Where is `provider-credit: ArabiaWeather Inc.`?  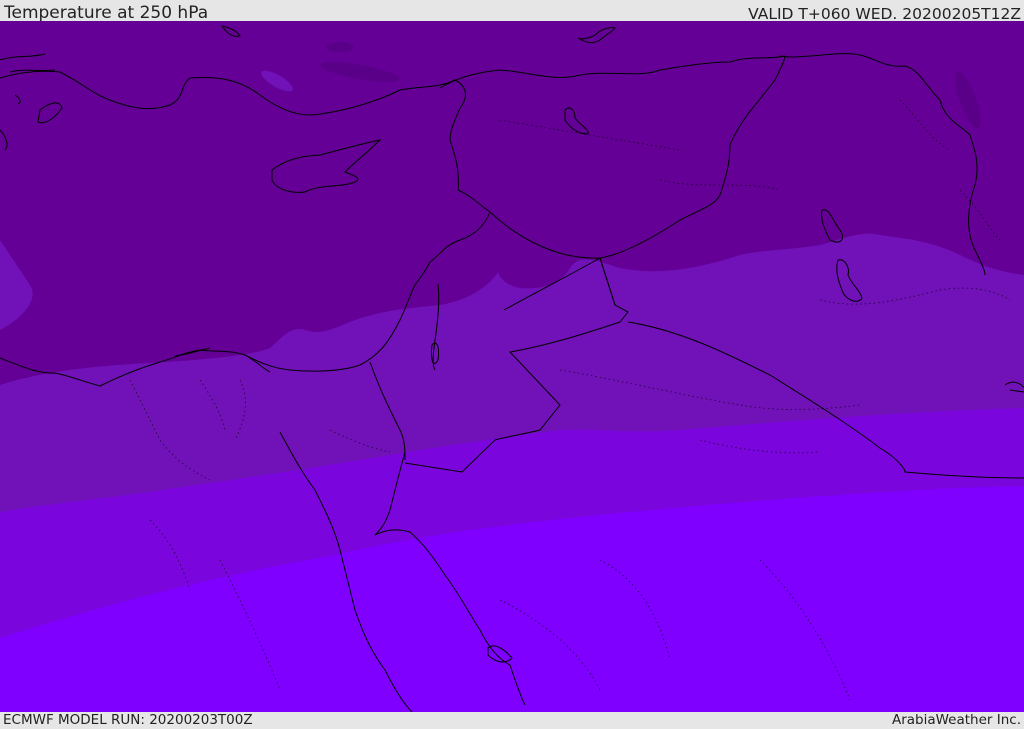
provider-credit: ArabiaWeather Inc. is located at coordinates (956, 720).